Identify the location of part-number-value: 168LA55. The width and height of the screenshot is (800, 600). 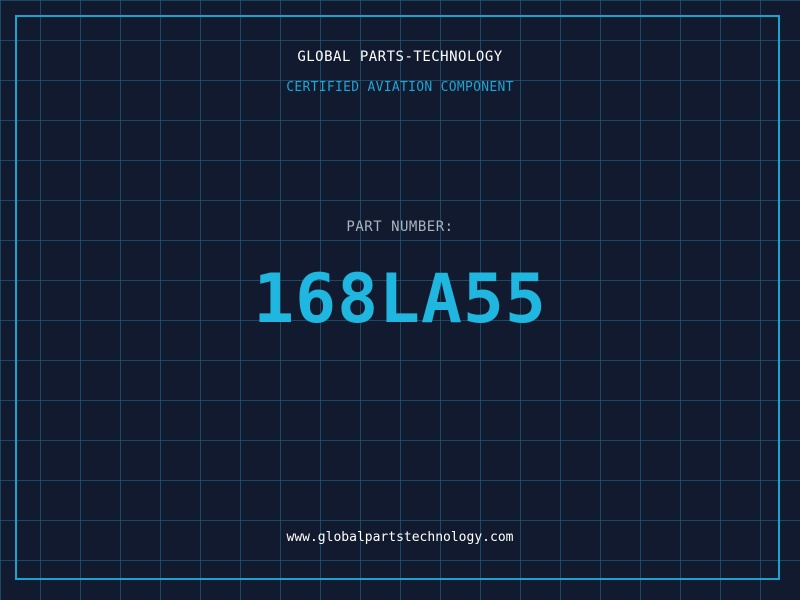
(400, 299).